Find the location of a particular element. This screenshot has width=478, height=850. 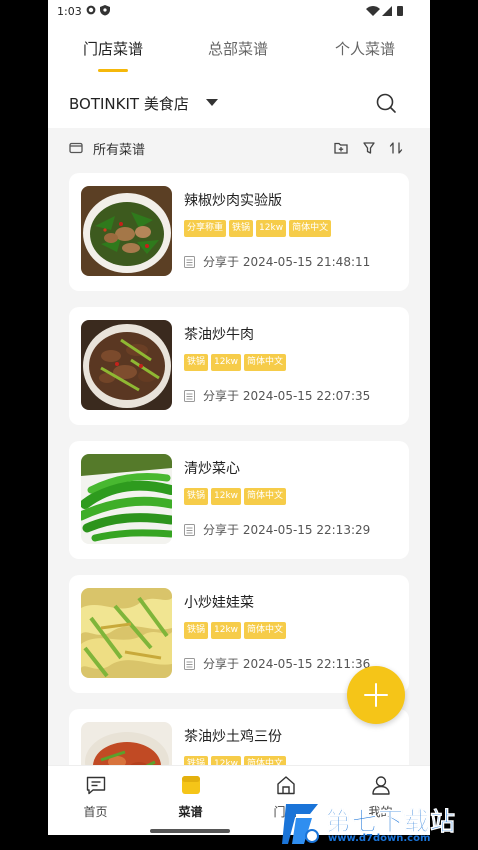

caret-down-icon is located at coordinates (212, 102).